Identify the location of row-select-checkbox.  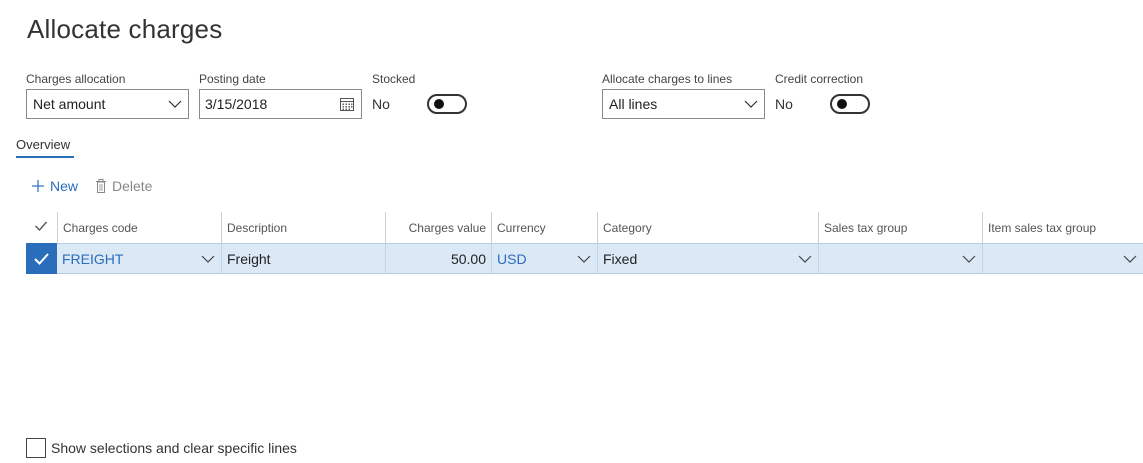
(41, 258).